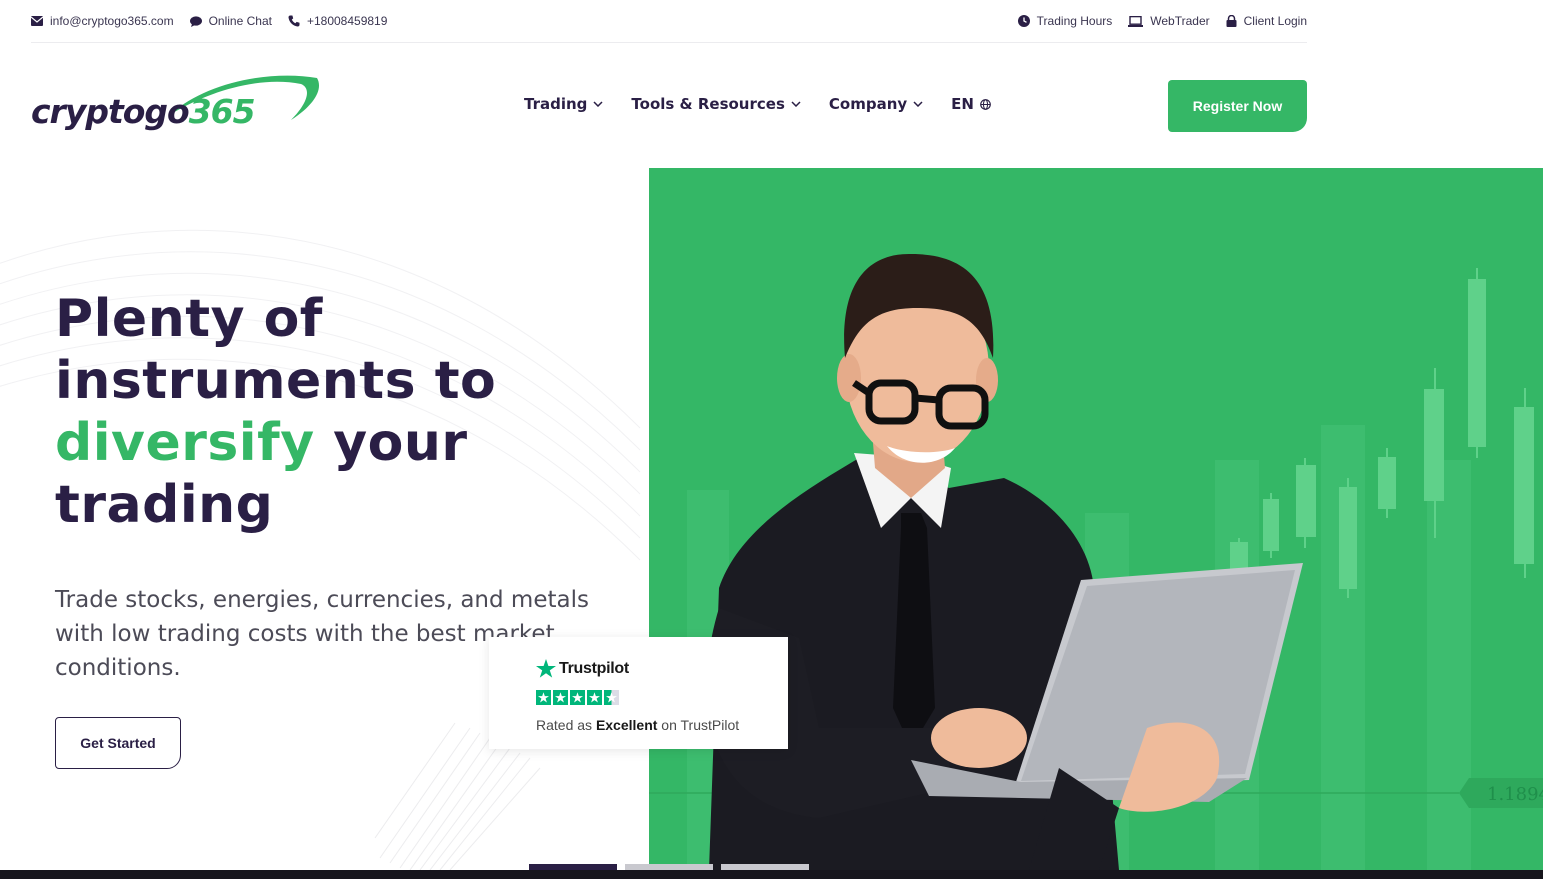 This screenshot has height=879, width=1543. I want to click on webtrader-text: WebTrader, so click(1180, 21).